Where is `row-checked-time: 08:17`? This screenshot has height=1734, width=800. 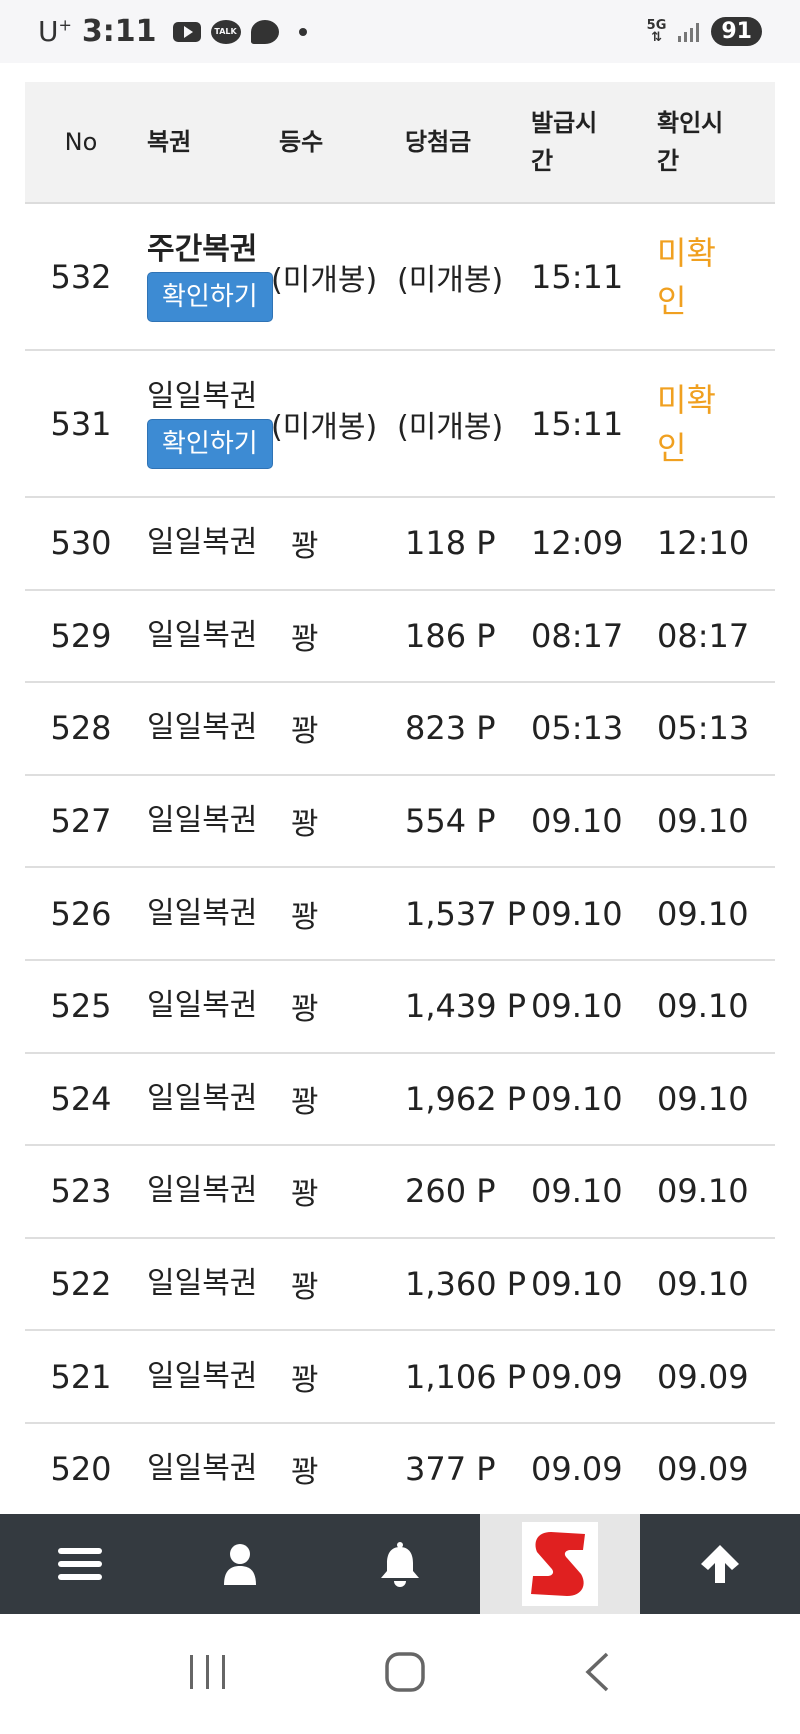 row-checked-time: 08:17 is located at coordinates (711, 636).